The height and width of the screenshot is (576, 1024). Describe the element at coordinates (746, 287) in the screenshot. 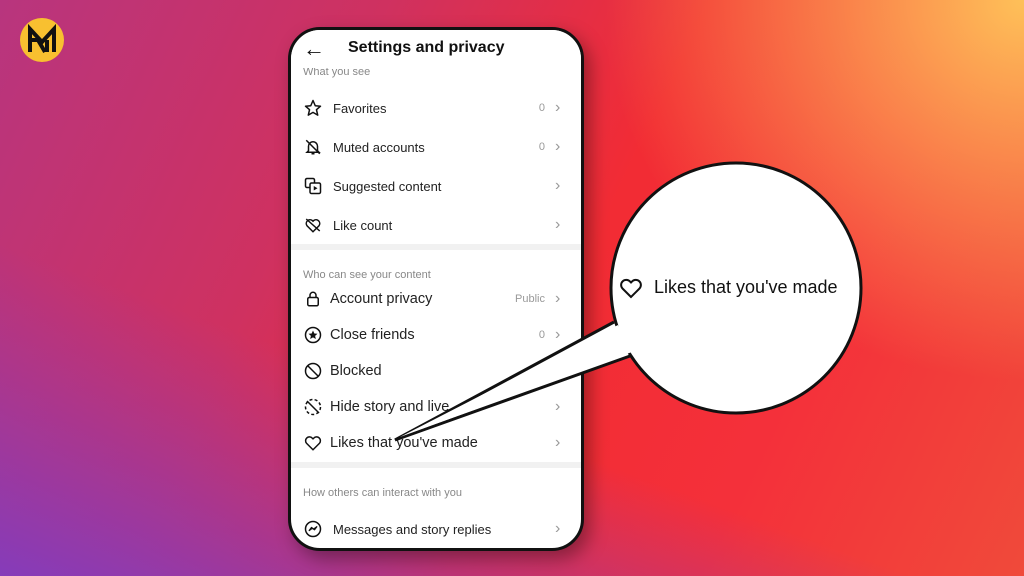

I see `callout-label: Likes that you've made` at that location.